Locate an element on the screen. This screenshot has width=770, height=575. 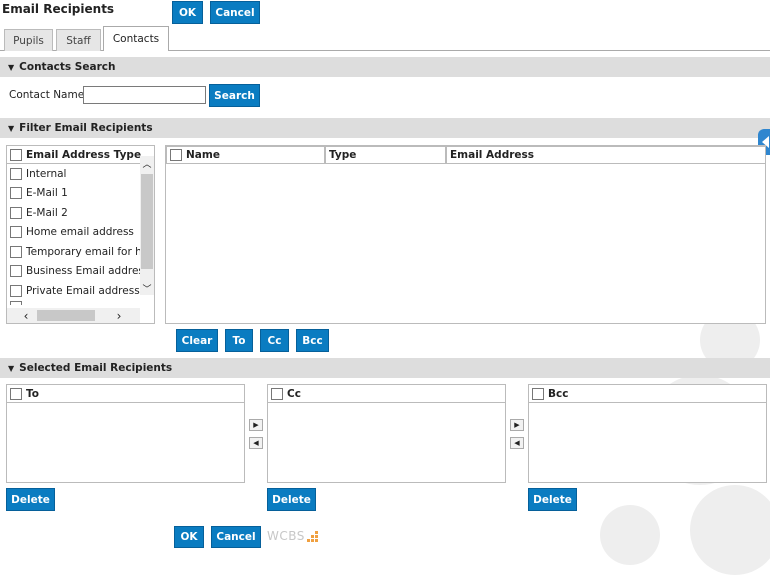
grid-header-name-label: Name is located at coordinates (203, 155).